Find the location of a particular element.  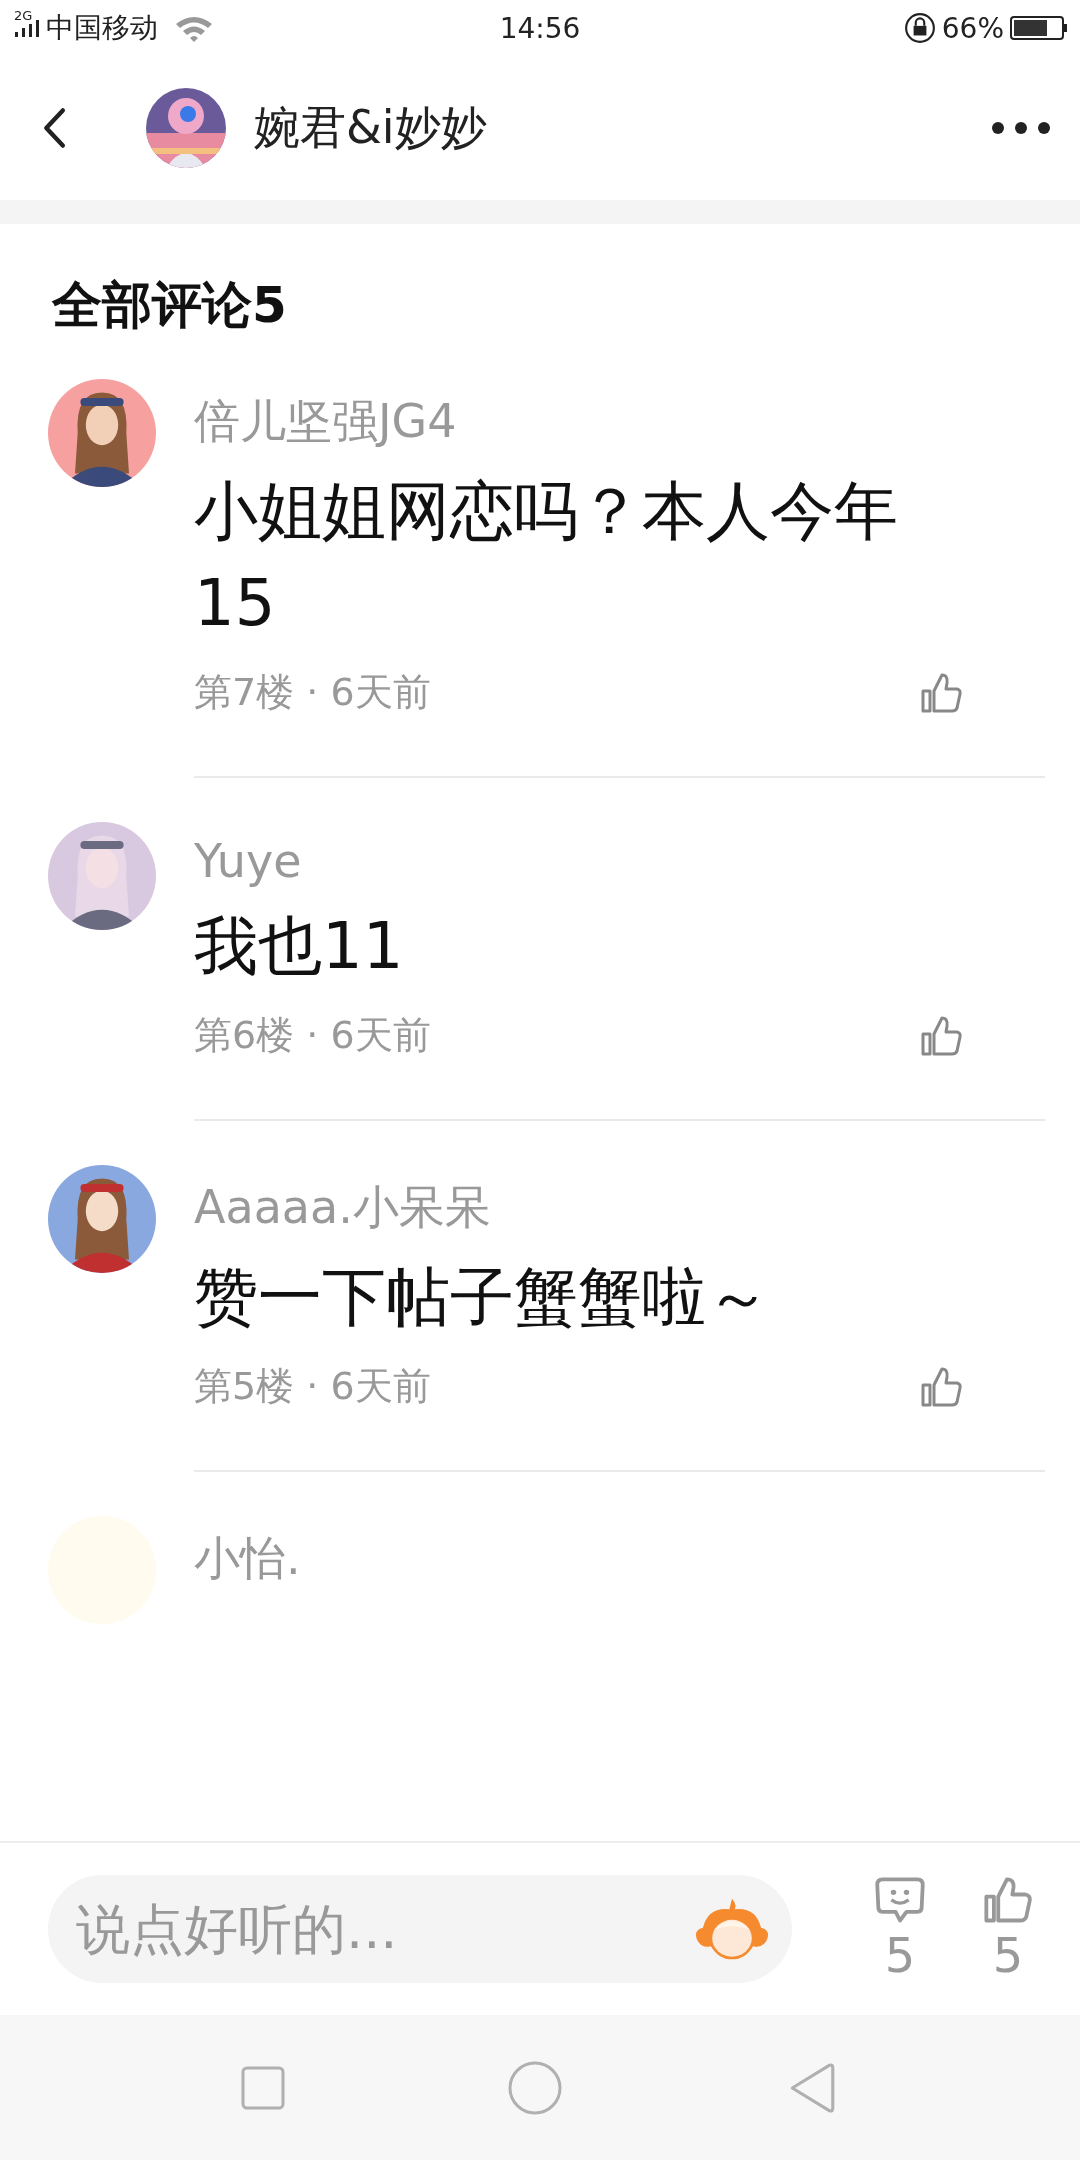

comment-text: 小姐姐网恋吗？本人今年15 is located at coordinates (546, 557).